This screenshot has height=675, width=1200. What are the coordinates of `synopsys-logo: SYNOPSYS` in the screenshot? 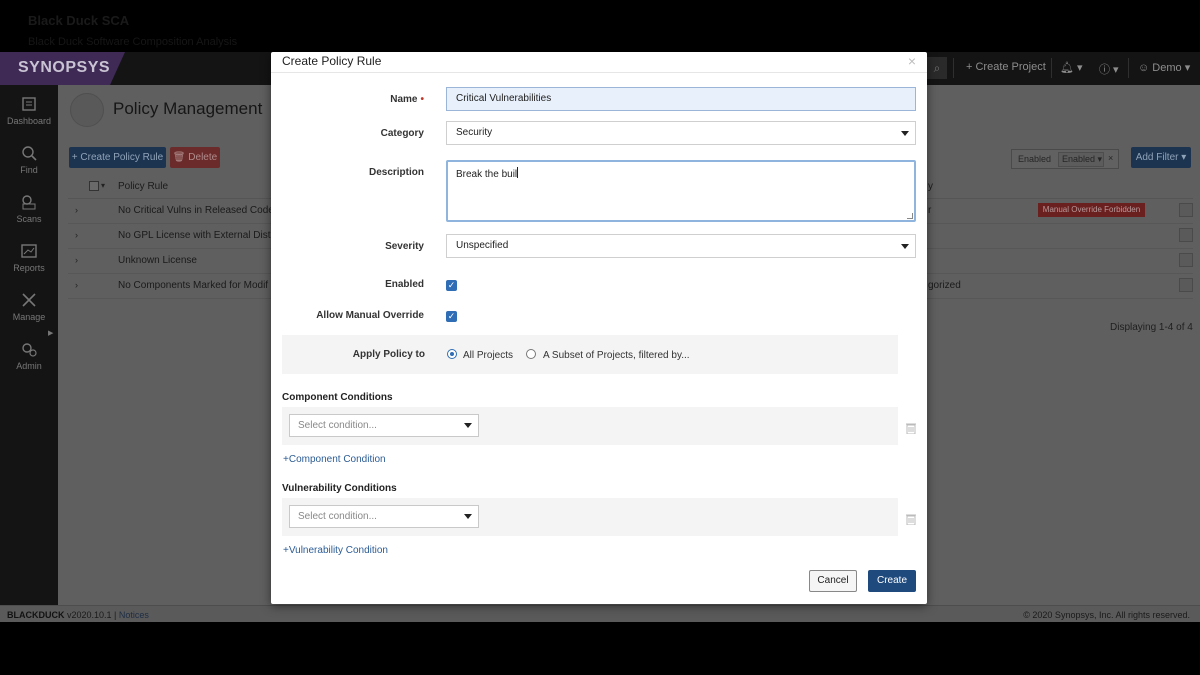 It's located at (62, 68).